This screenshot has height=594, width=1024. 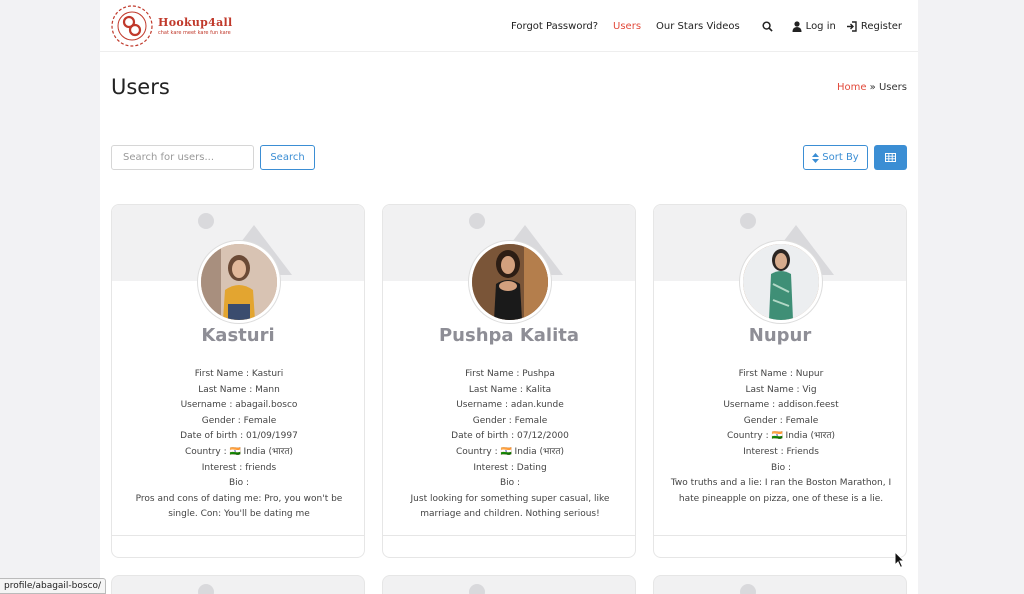 I want to click on user-icon, so click(x=797, y=26).